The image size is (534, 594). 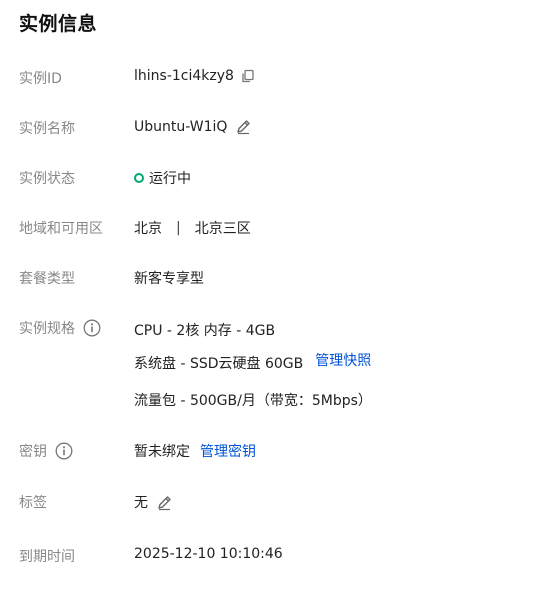 What do you see at coordinates (148, 229) in the screenshot?
I see `region-value: 北京` at bounding box center [148, 229].